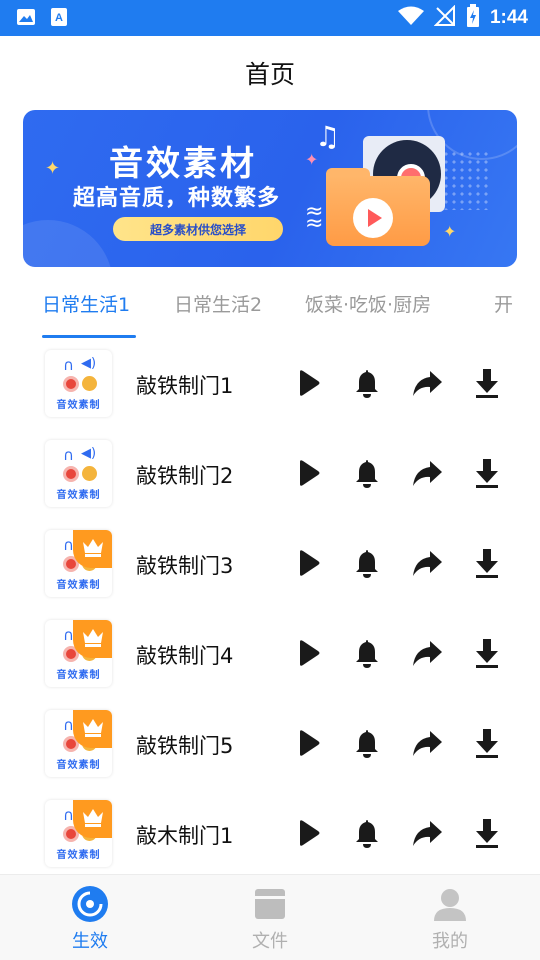 Image resolution: width=540 pixels, height=960 pixels. Describe the element at coordinates (90, 941) in the screenshot. I see `nav-effects-label: 生效` at that location.